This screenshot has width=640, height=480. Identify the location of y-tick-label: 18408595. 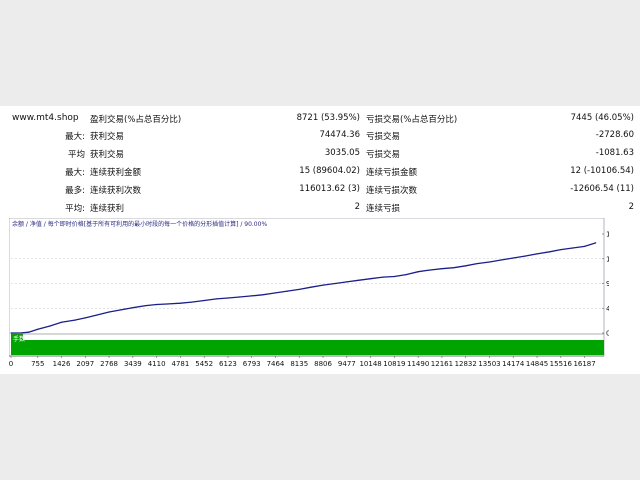
(607, 235).